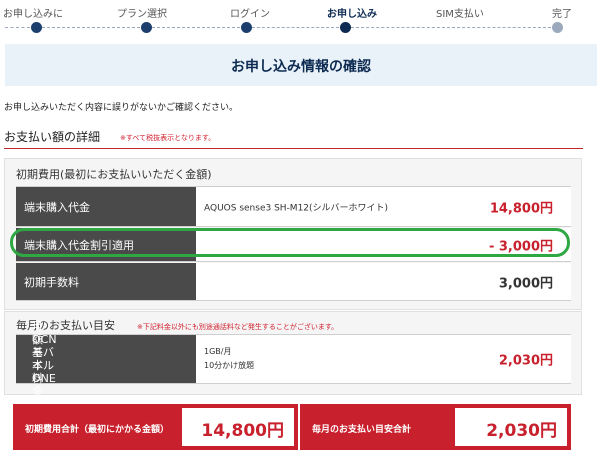 This screenshot has width=600, height=466. What do you see at coordinates (238, 327) in the screenshot?
I see `monthly-note: ※下記料金以外にも別途通話料など発生することがございます。` at bounding box center [238, 327].